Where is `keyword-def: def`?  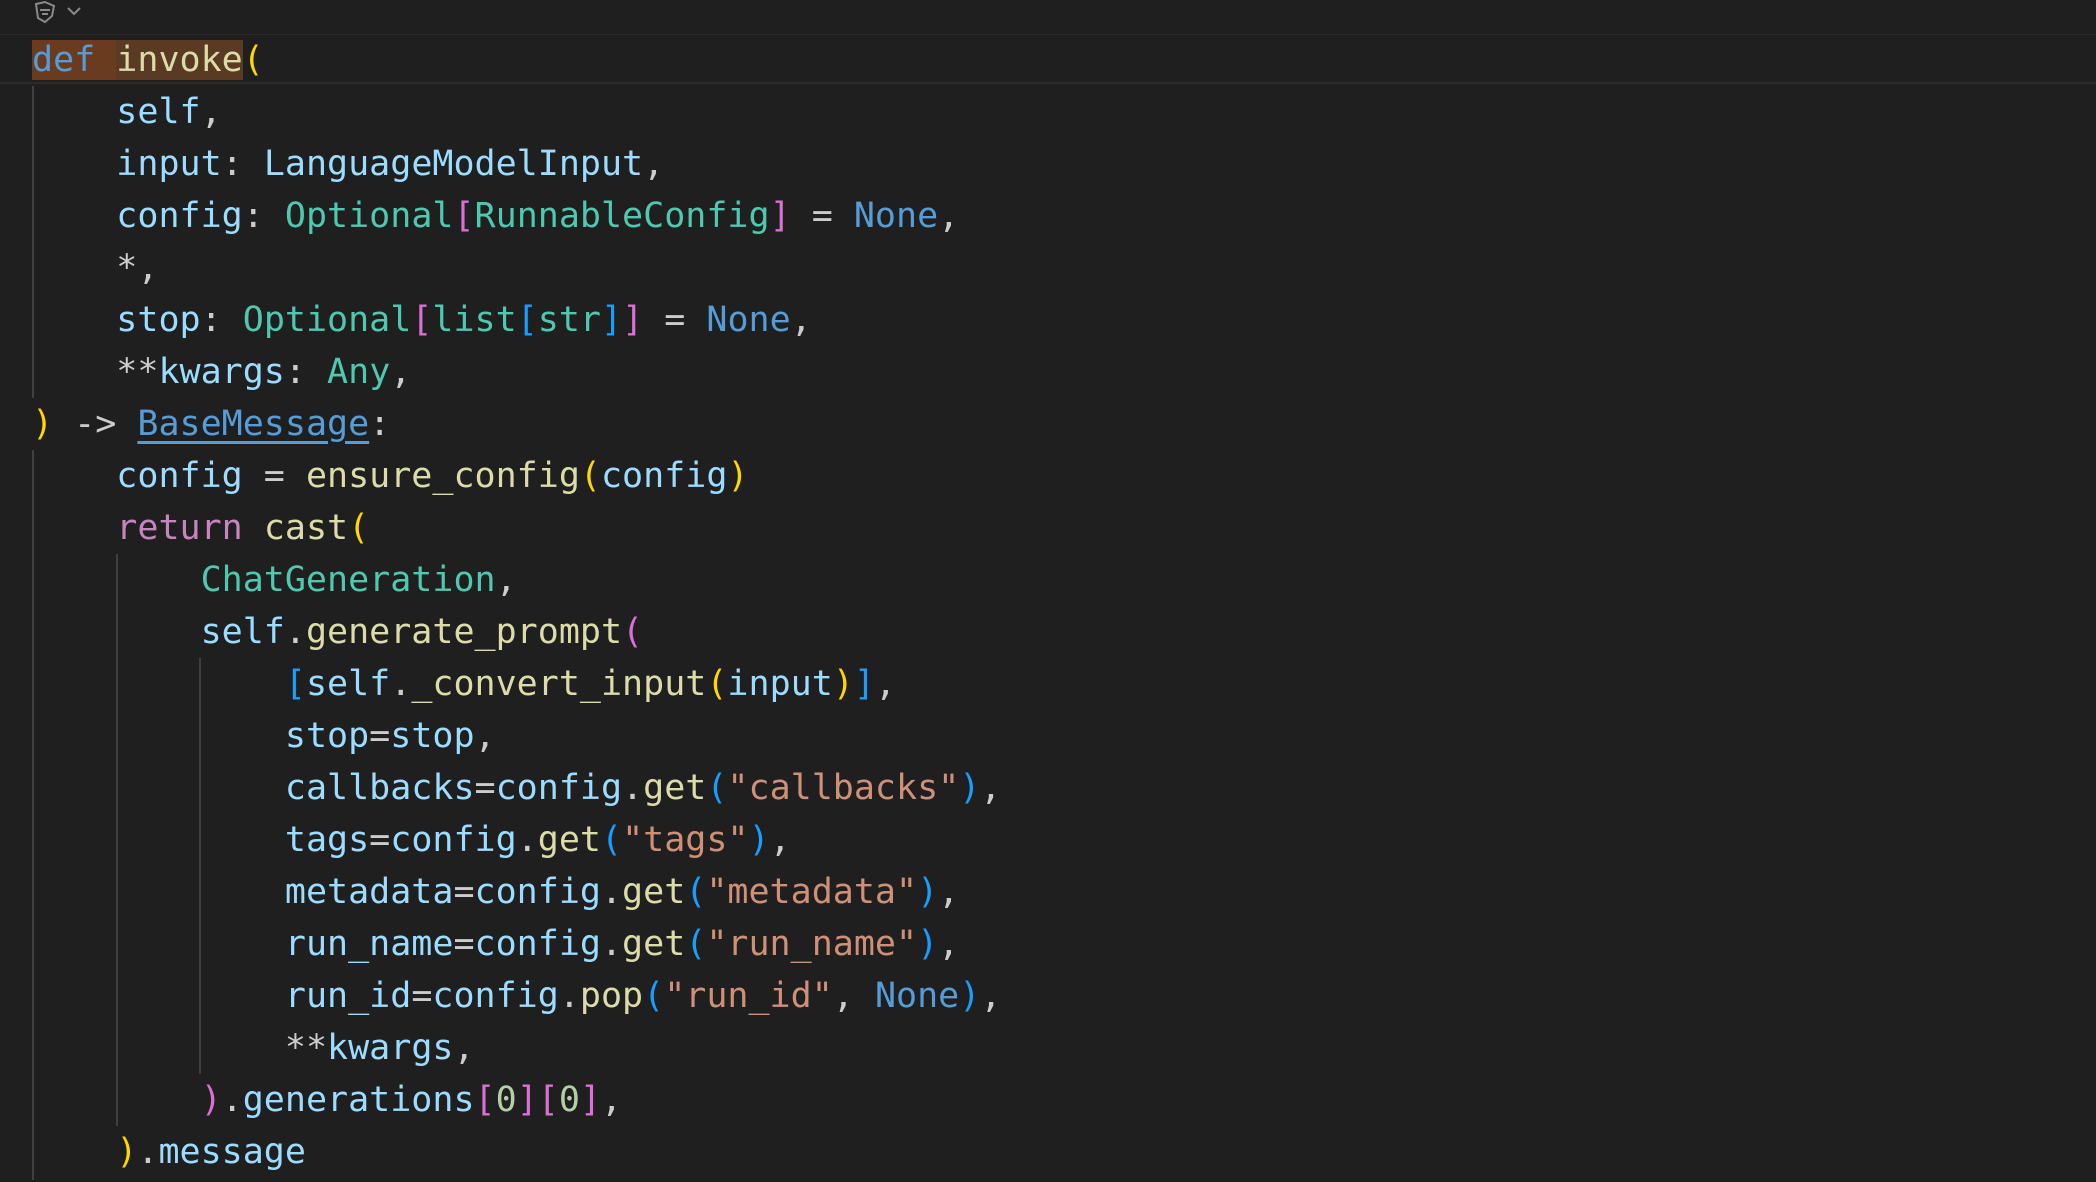 keyword-def: def is located at coordinates (64, 60).